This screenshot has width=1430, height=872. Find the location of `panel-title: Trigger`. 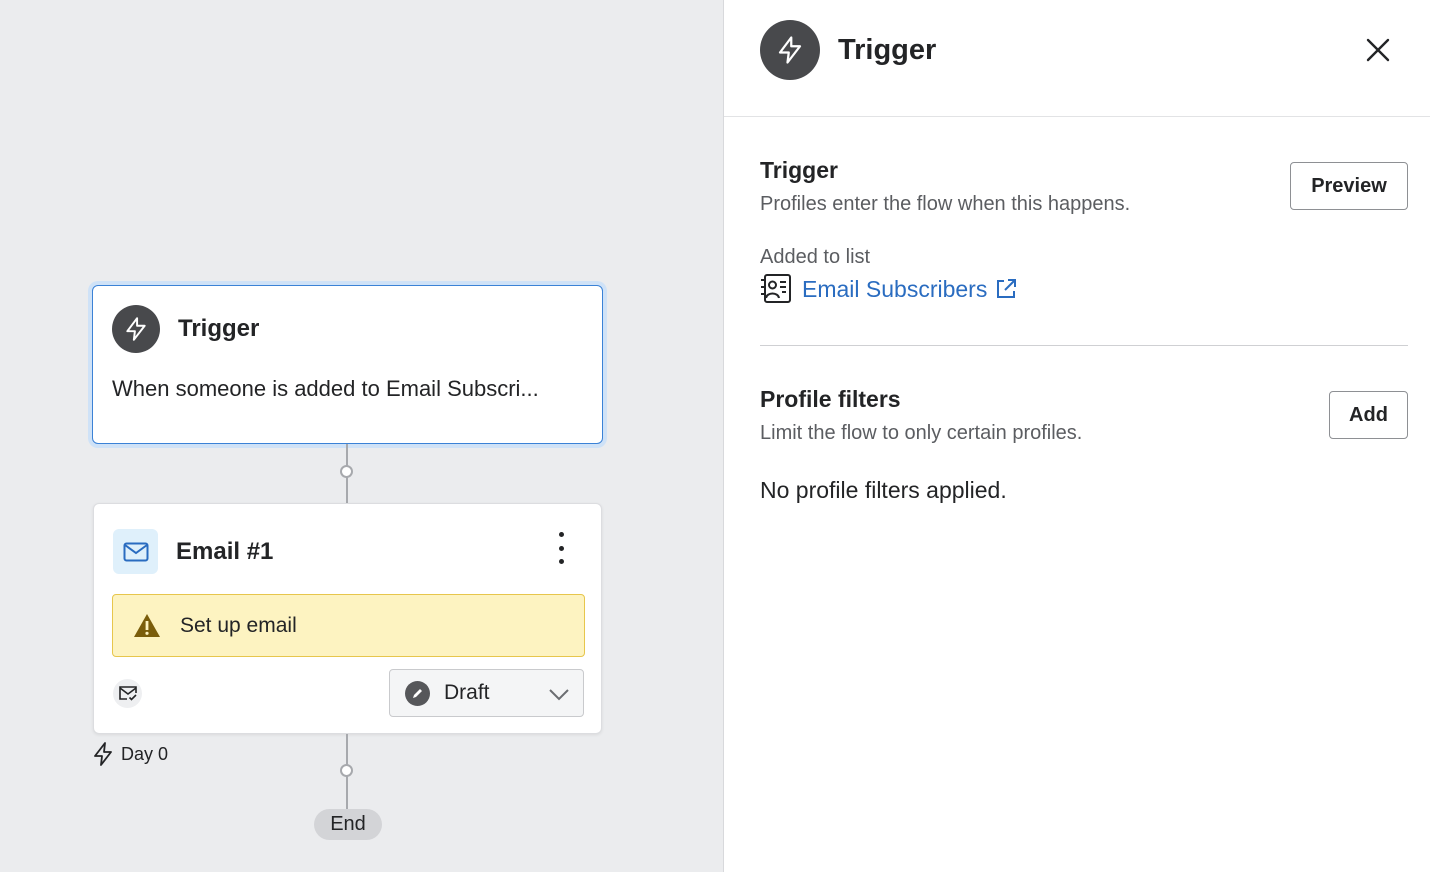

panel-title: Trigger is located at coordinates (887, 49).